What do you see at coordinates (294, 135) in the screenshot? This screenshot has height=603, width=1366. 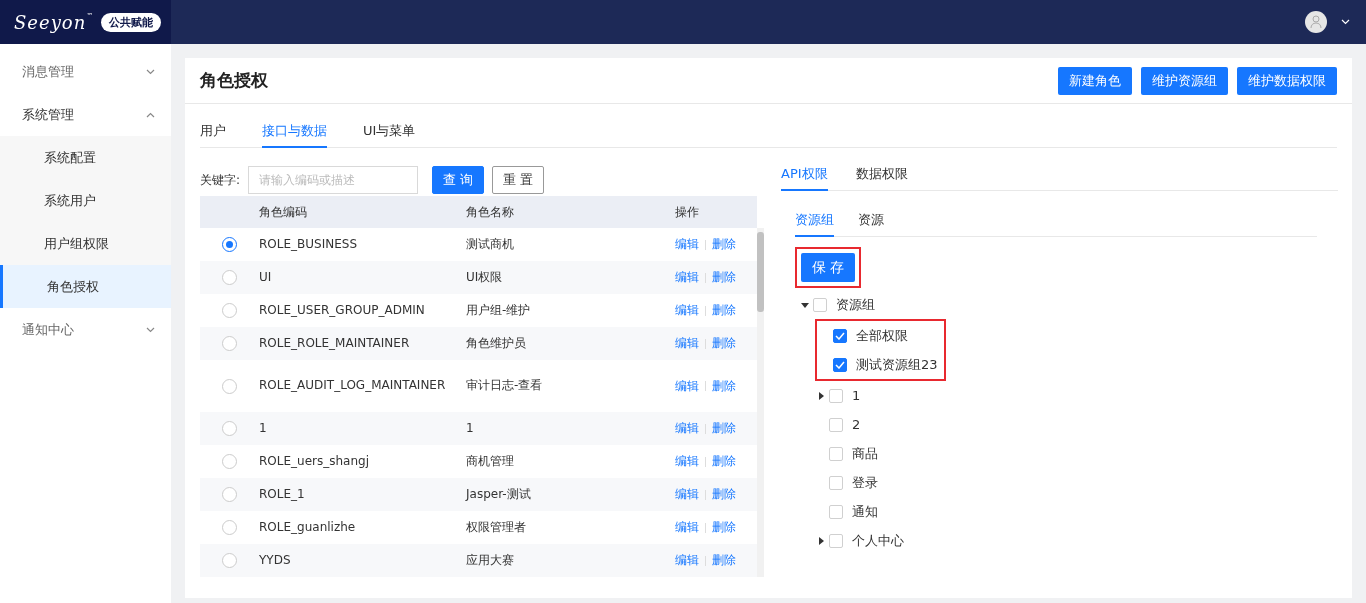 I see `tab: 接口与数据` at bounding box center [294, 135].